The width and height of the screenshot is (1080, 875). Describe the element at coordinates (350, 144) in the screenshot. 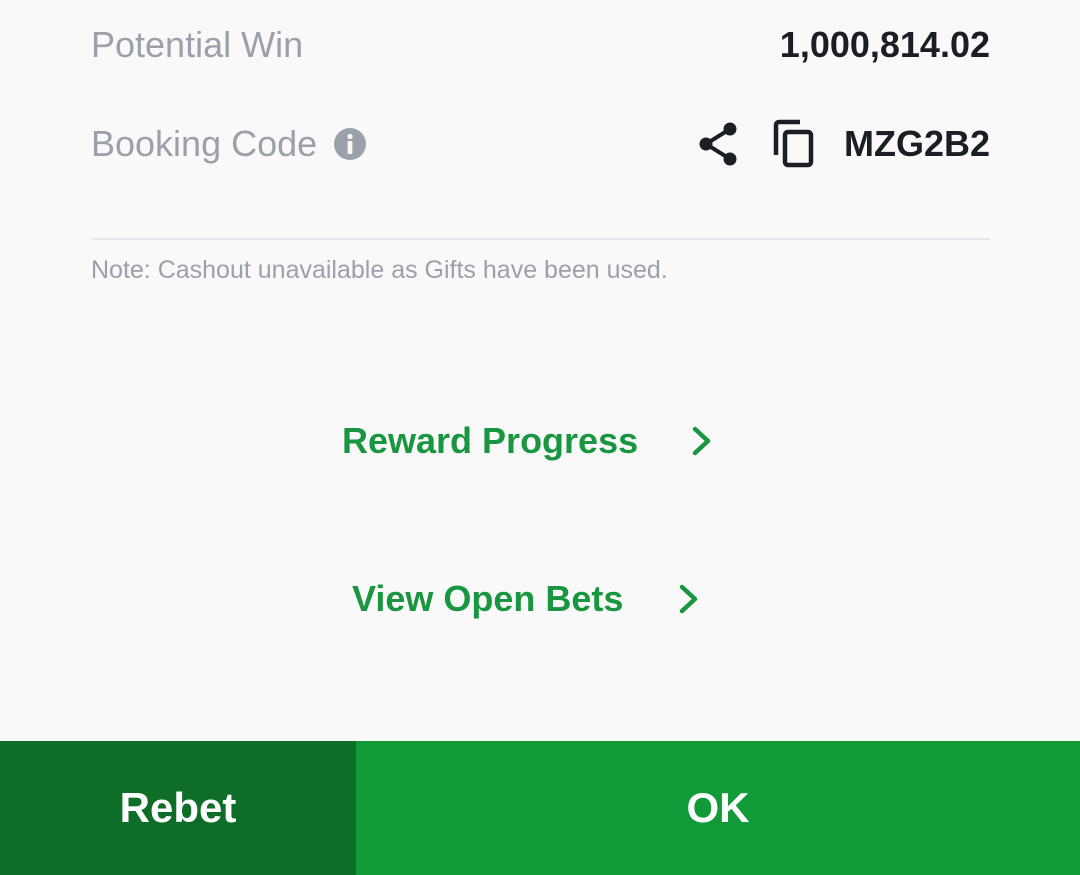

I see `info-icon` at that location.